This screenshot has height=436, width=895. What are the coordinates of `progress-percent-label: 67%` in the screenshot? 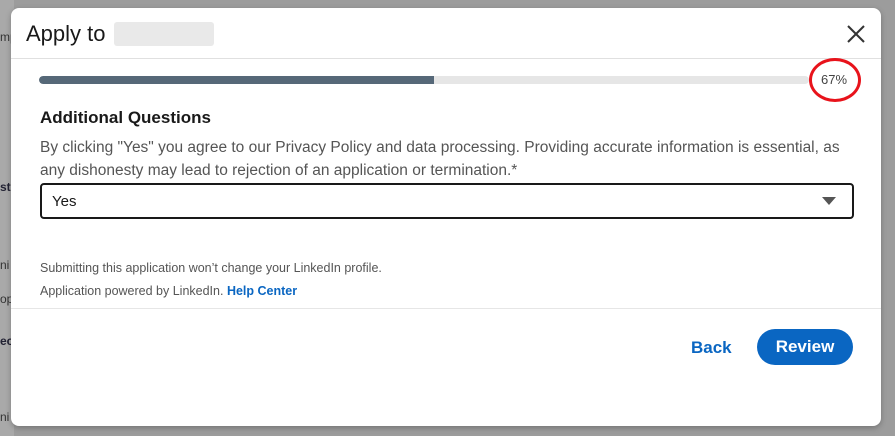 It's located at (834, 79).